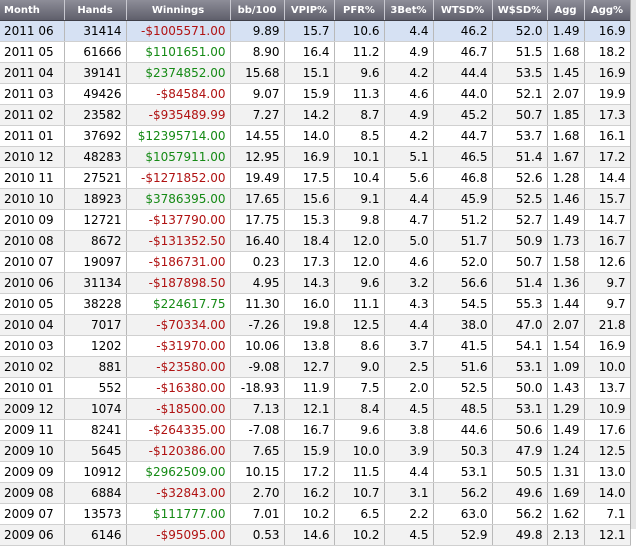 This screenshot has height=546, width=636. Describe the element at coordinates (32, 157) in the screenshot. I see `cell-month: 2010 12` at that location.